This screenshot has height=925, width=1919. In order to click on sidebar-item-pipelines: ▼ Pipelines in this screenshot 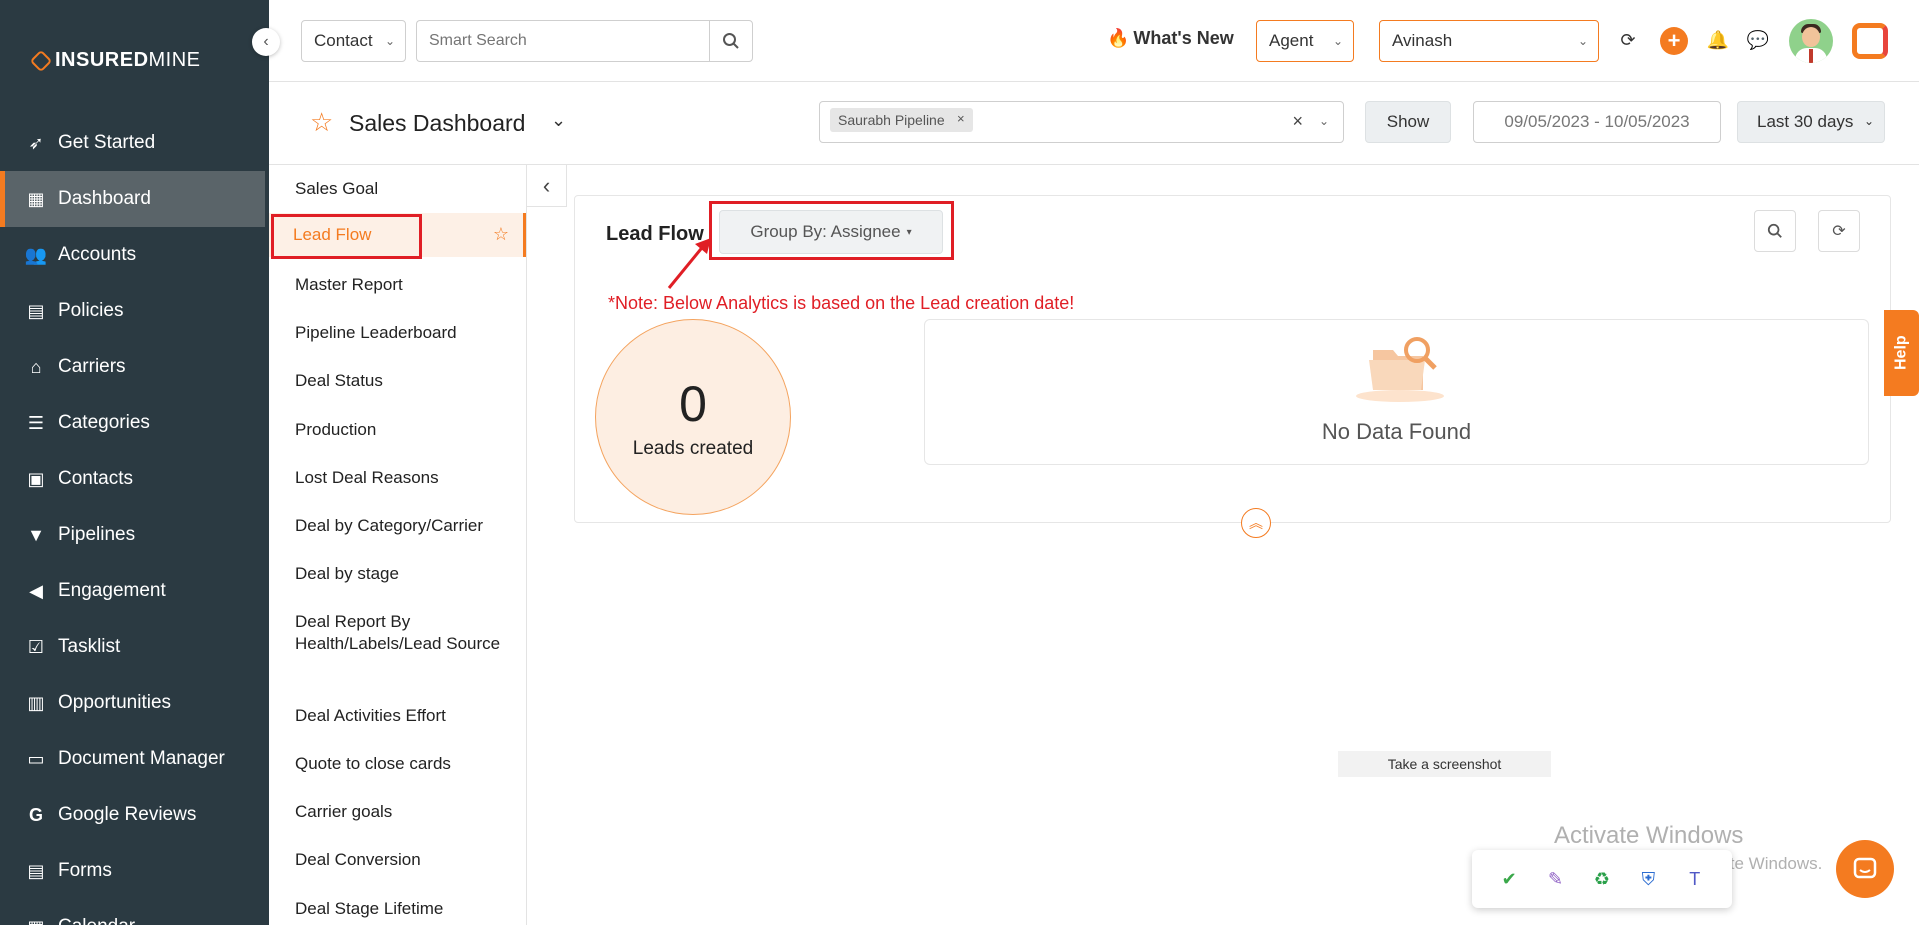, I will do `click(134, 535)`.